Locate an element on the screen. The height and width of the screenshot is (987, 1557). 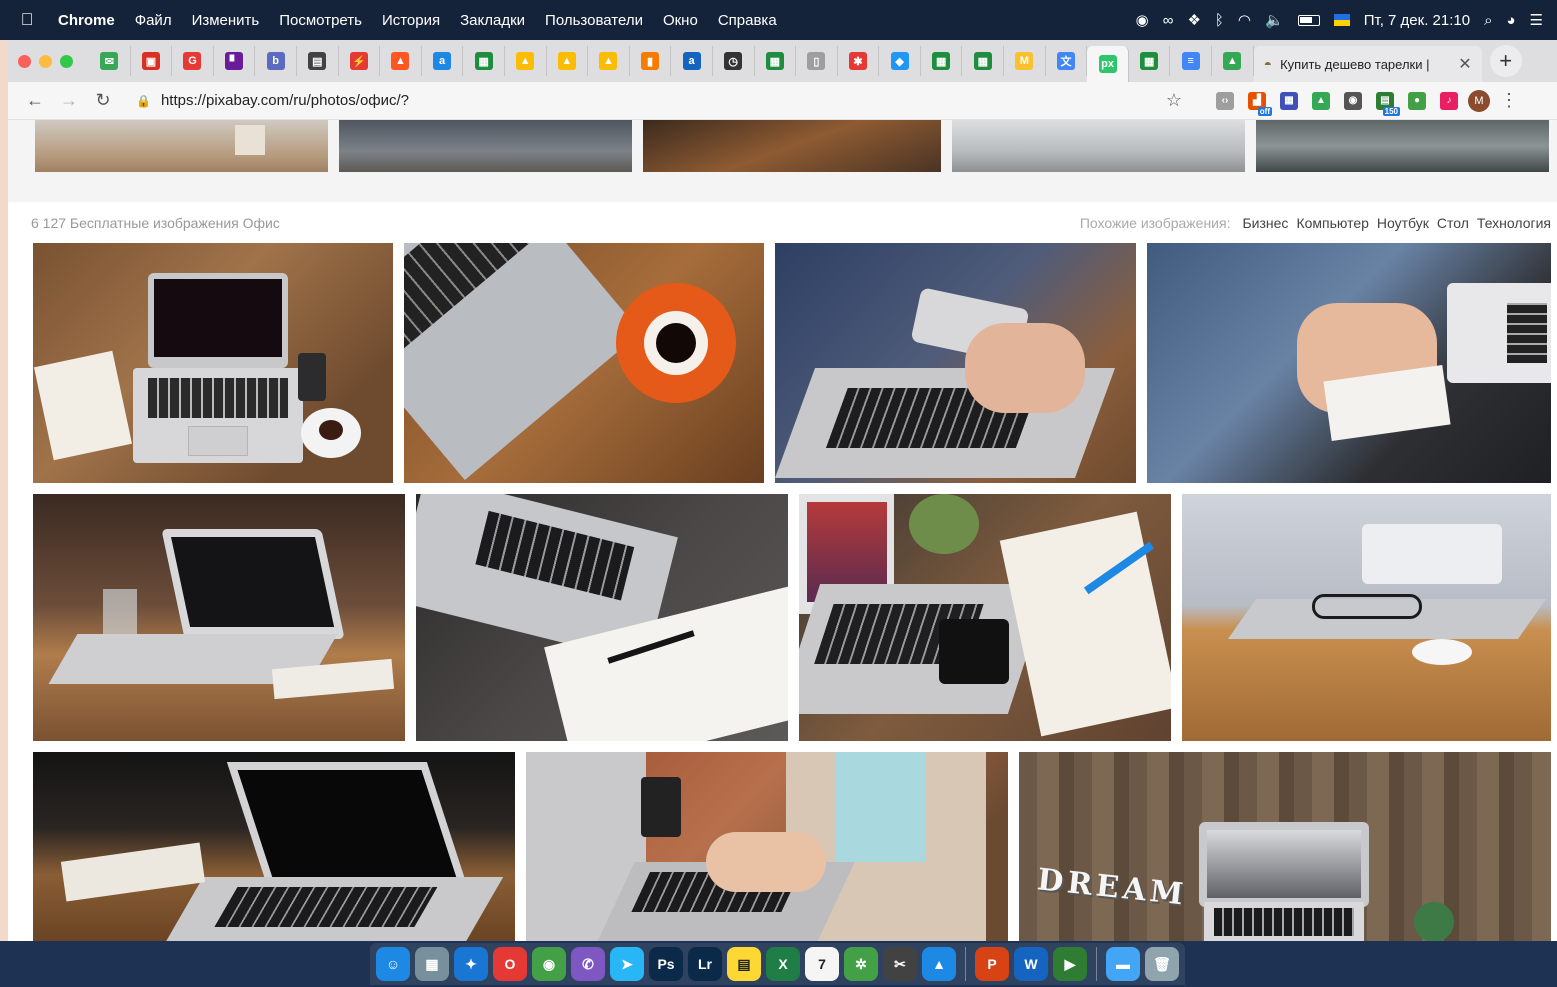
final-cut-icon: ✂ is located at coordinates (900, 964).